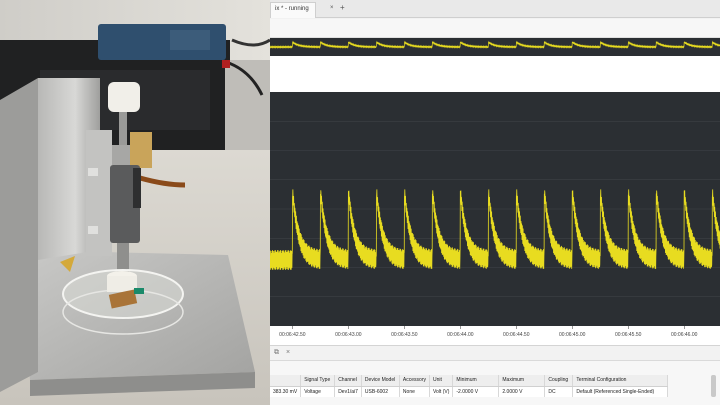  What do you see at coordinates (620, 391) in the screenshot?
I see `table-cell: Default (Referenced Single-Ended)` at bounding box center [620, 391].